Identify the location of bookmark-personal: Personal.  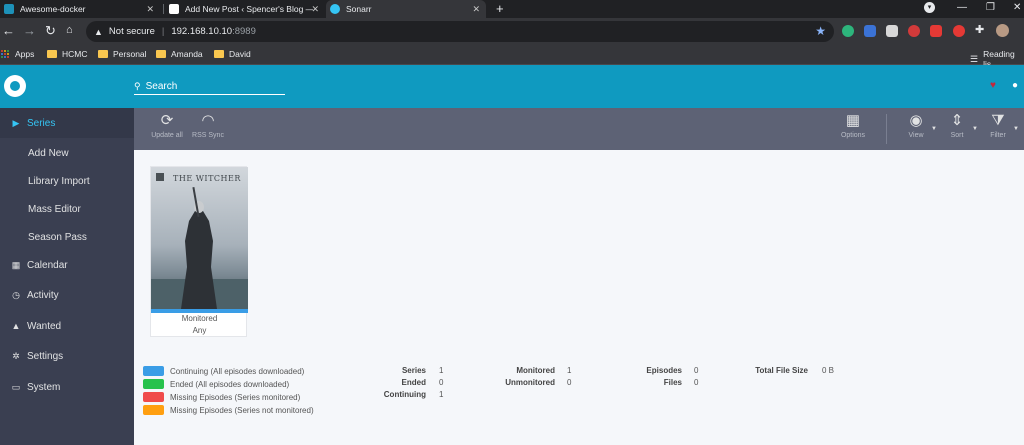
(122, 54).